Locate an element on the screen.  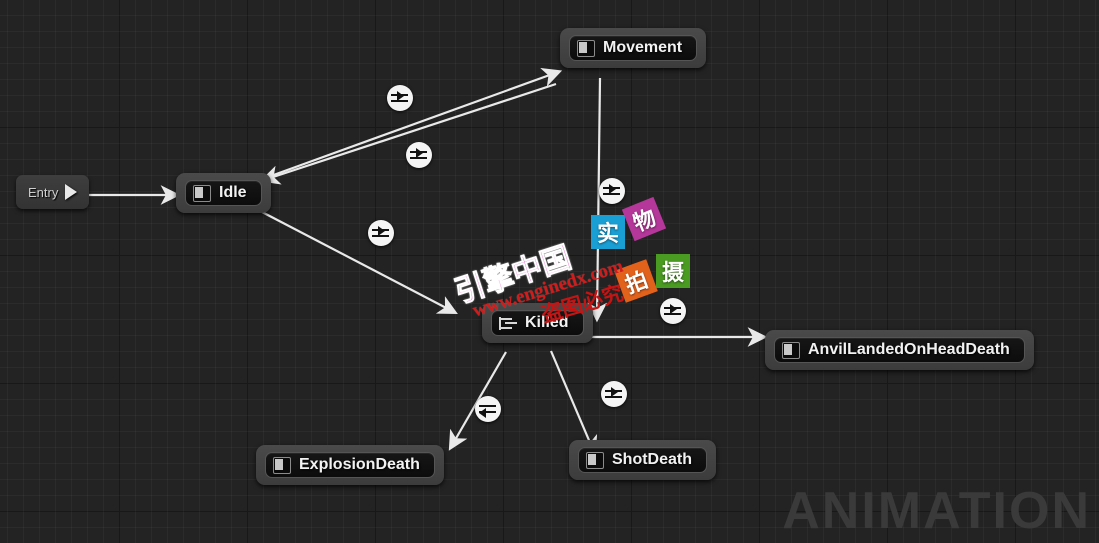
watermark-tile: 物 is located at coordinates (644, 219).